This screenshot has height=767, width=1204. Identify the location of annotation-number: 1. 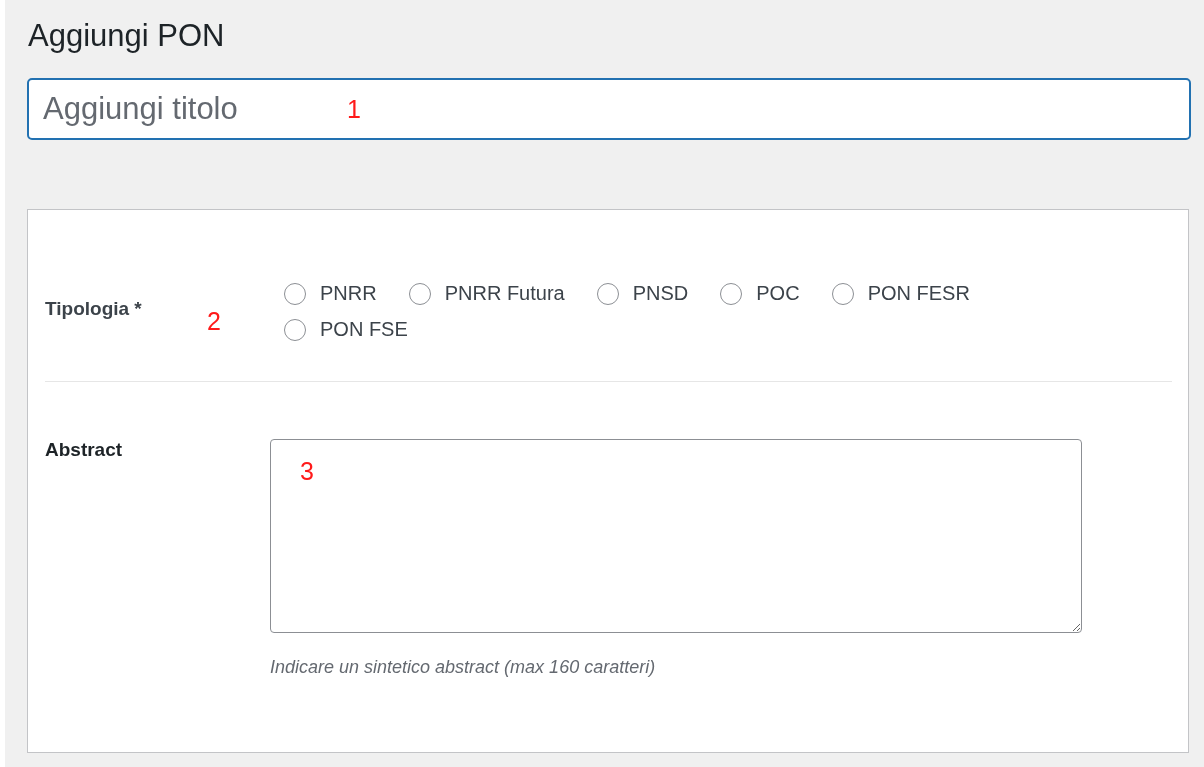
(354, 109).